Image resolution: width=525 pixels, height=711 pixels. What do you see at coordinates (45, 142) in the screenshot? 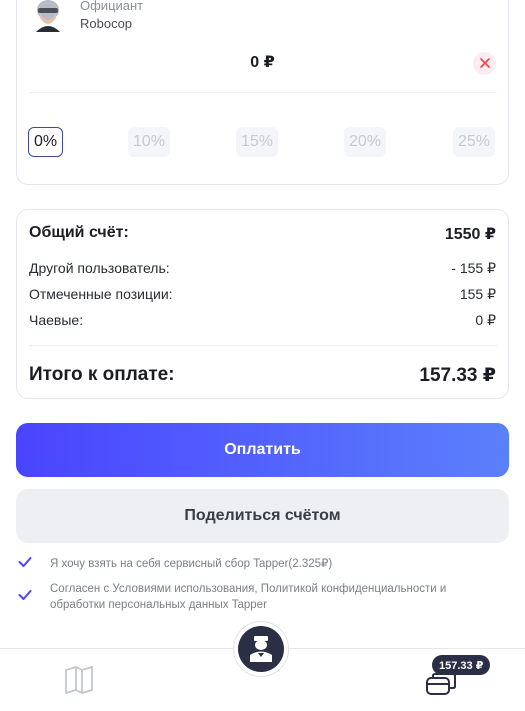
I see `tip-option-0: 0%` at bounding box center [45, 142].